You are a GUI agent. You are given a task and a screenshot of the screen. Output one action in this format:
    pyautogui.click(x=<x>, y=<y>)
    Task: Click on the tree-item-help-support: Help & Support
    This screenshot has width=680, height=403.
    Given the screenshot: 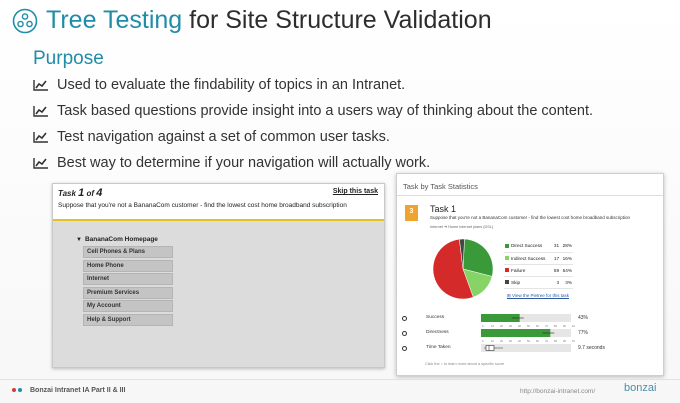 What is the action you would take?
    pyautogui.click(x=128, y=319)
    